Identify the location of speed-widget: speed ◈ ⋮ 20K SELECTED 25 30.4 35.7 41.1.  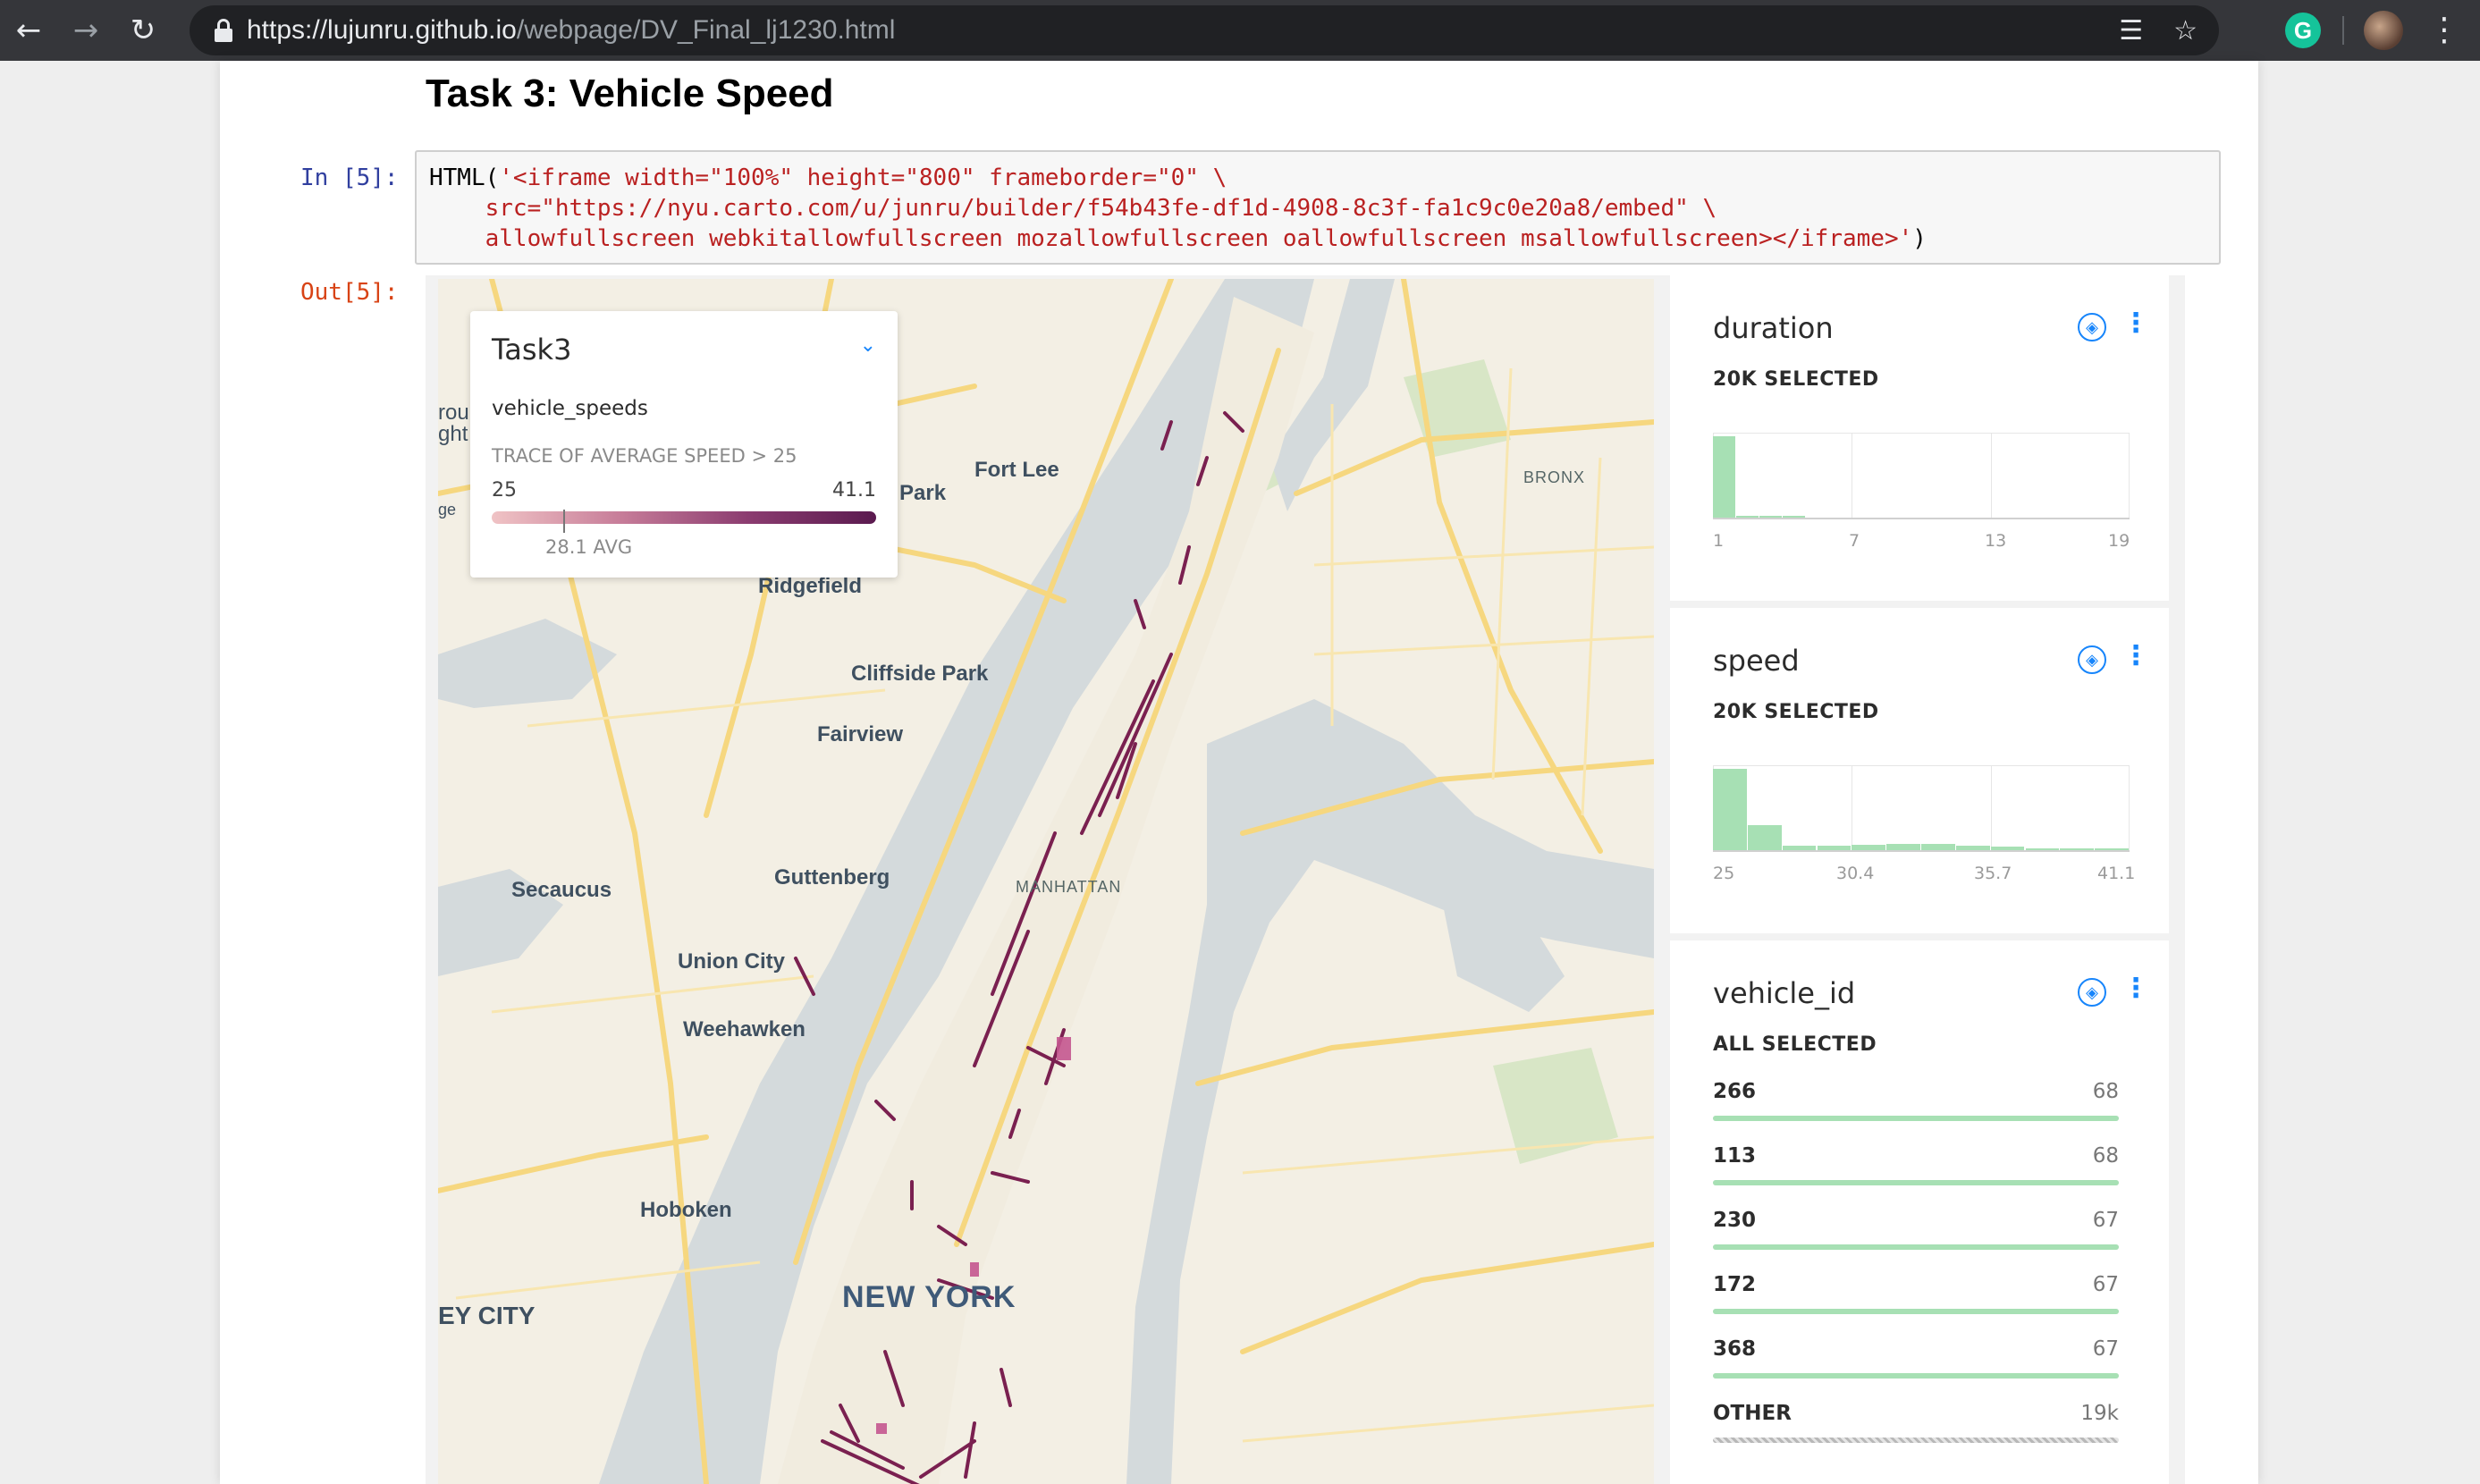
(1920, 770).